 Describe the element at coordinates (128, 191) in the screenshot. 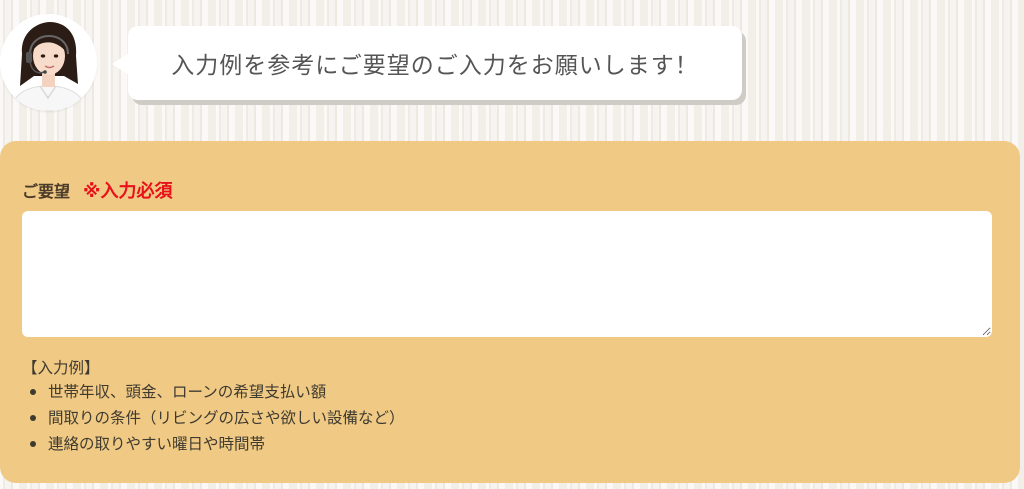

I see `required-indicator: ※入力必須` at that location.